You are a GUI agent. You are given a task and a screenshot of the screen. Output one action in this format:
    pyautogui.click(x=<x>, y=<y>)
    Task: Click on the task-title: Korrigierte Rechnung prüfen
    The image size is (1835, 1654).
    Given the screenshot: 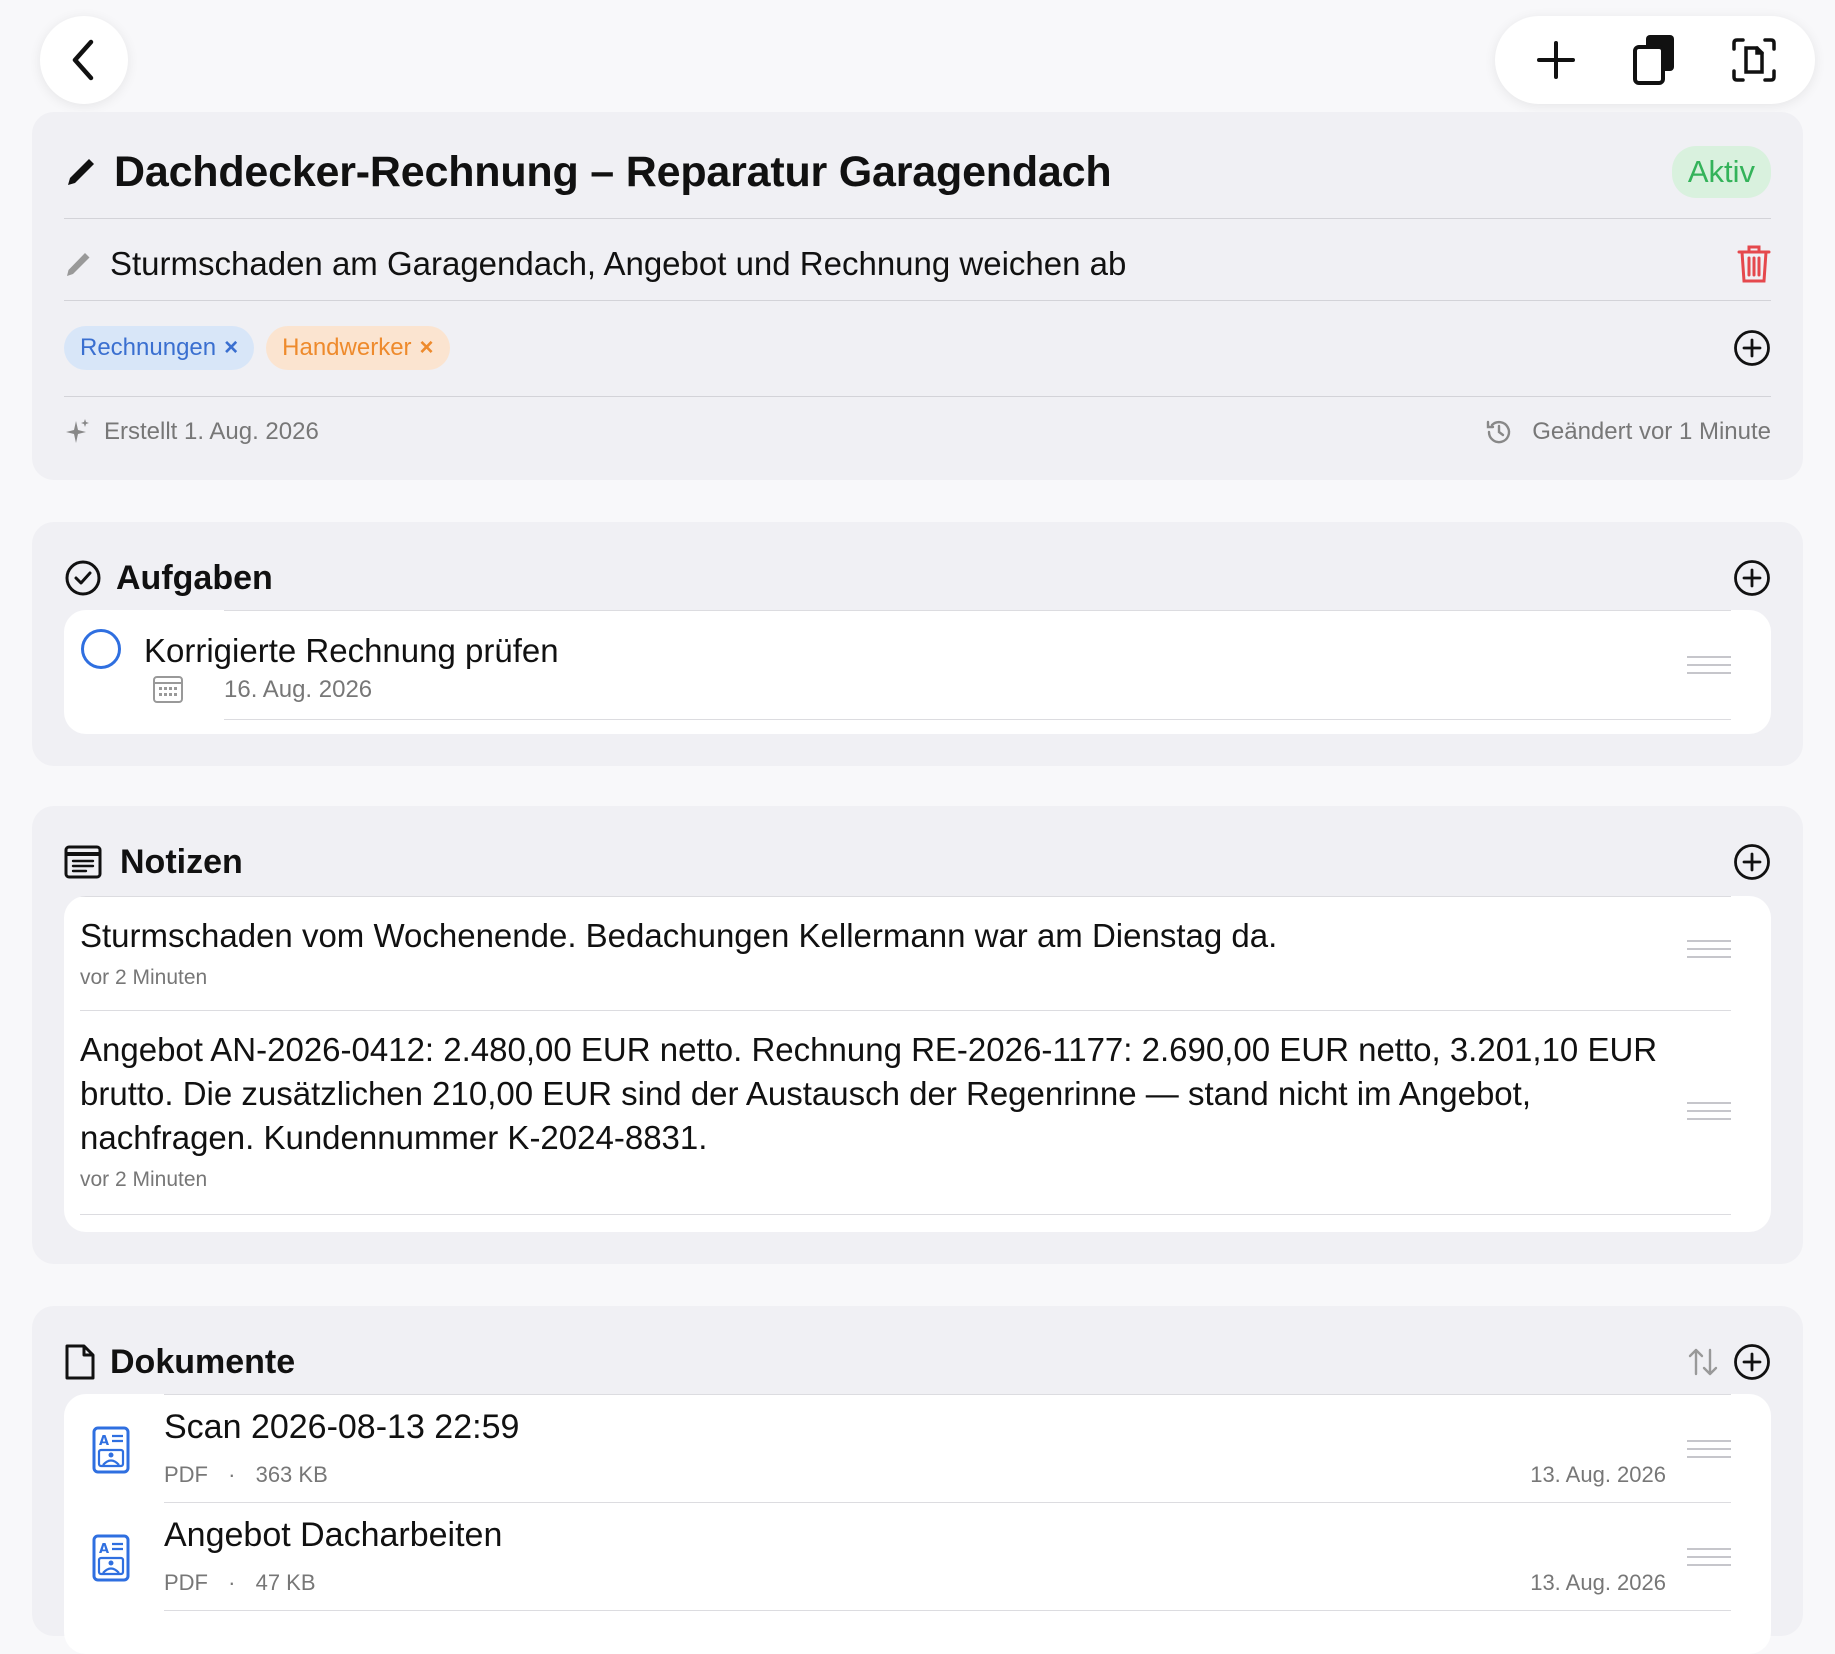 What is the action you would take?
    pyautogui.click(x=351, y=650)
    